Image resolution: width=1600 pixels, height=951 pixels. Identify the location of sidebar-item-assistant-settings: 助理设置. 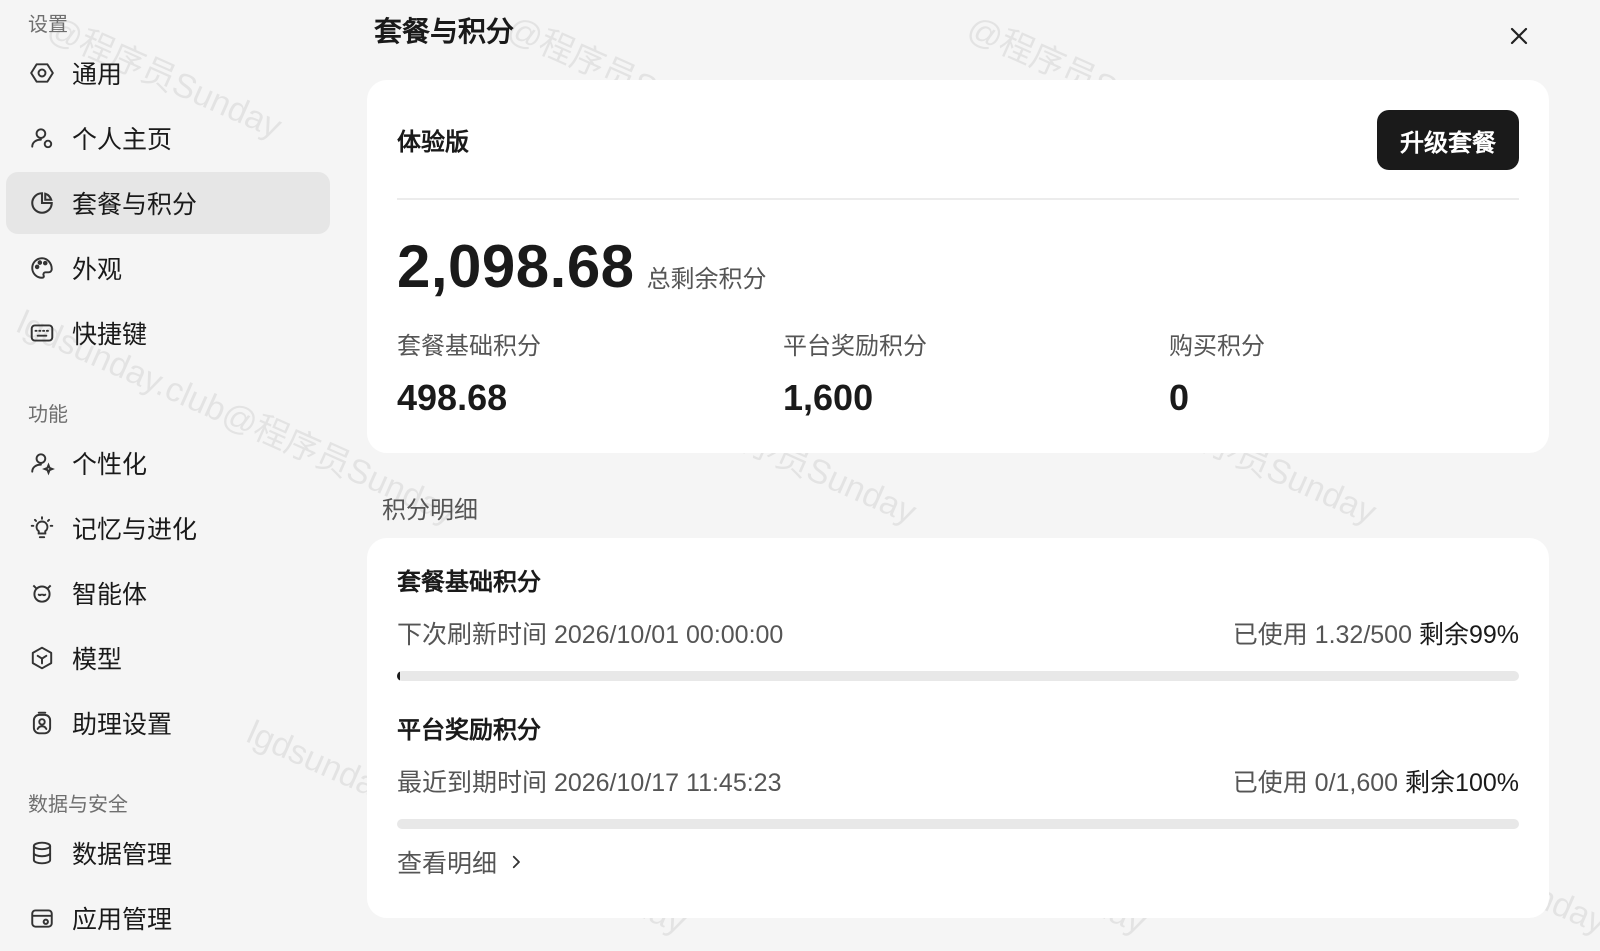
(168, 723).